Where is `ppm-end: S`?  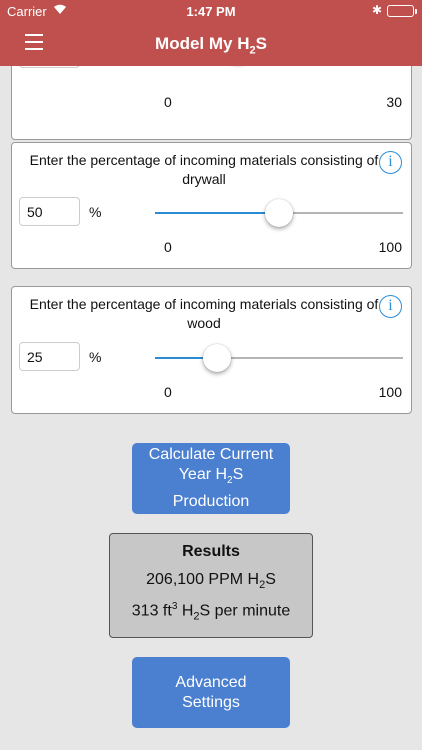 ppm-end: S is located at coordinates (270, 579).